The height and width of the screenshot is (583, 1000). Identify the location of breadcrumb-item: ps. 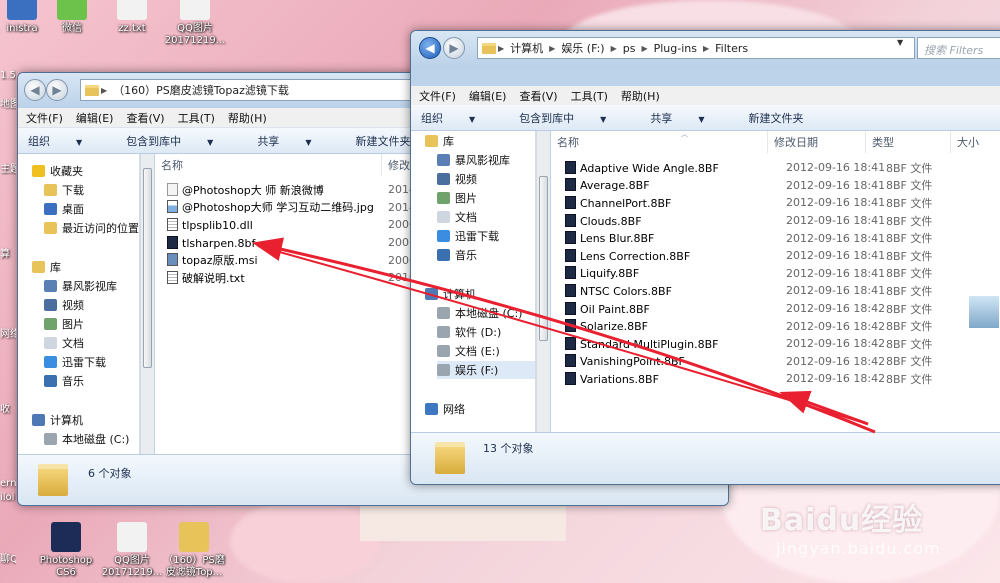
(629, 48).